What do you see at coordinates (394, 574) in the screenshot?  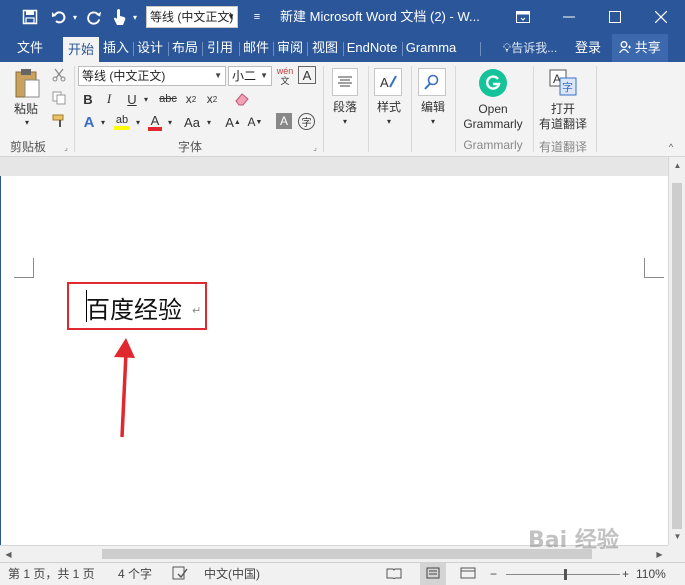 I see `read-mode-icon` at bounding box center [394, 574].